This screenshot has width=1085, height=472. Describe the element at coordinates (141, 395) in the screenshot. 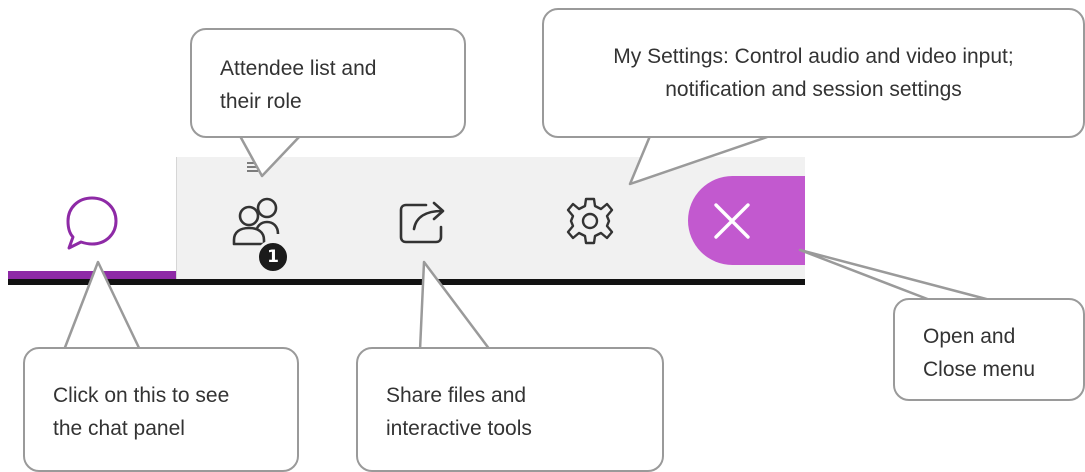

I see `chat-callout-line-1: Click on this to see` at that location.